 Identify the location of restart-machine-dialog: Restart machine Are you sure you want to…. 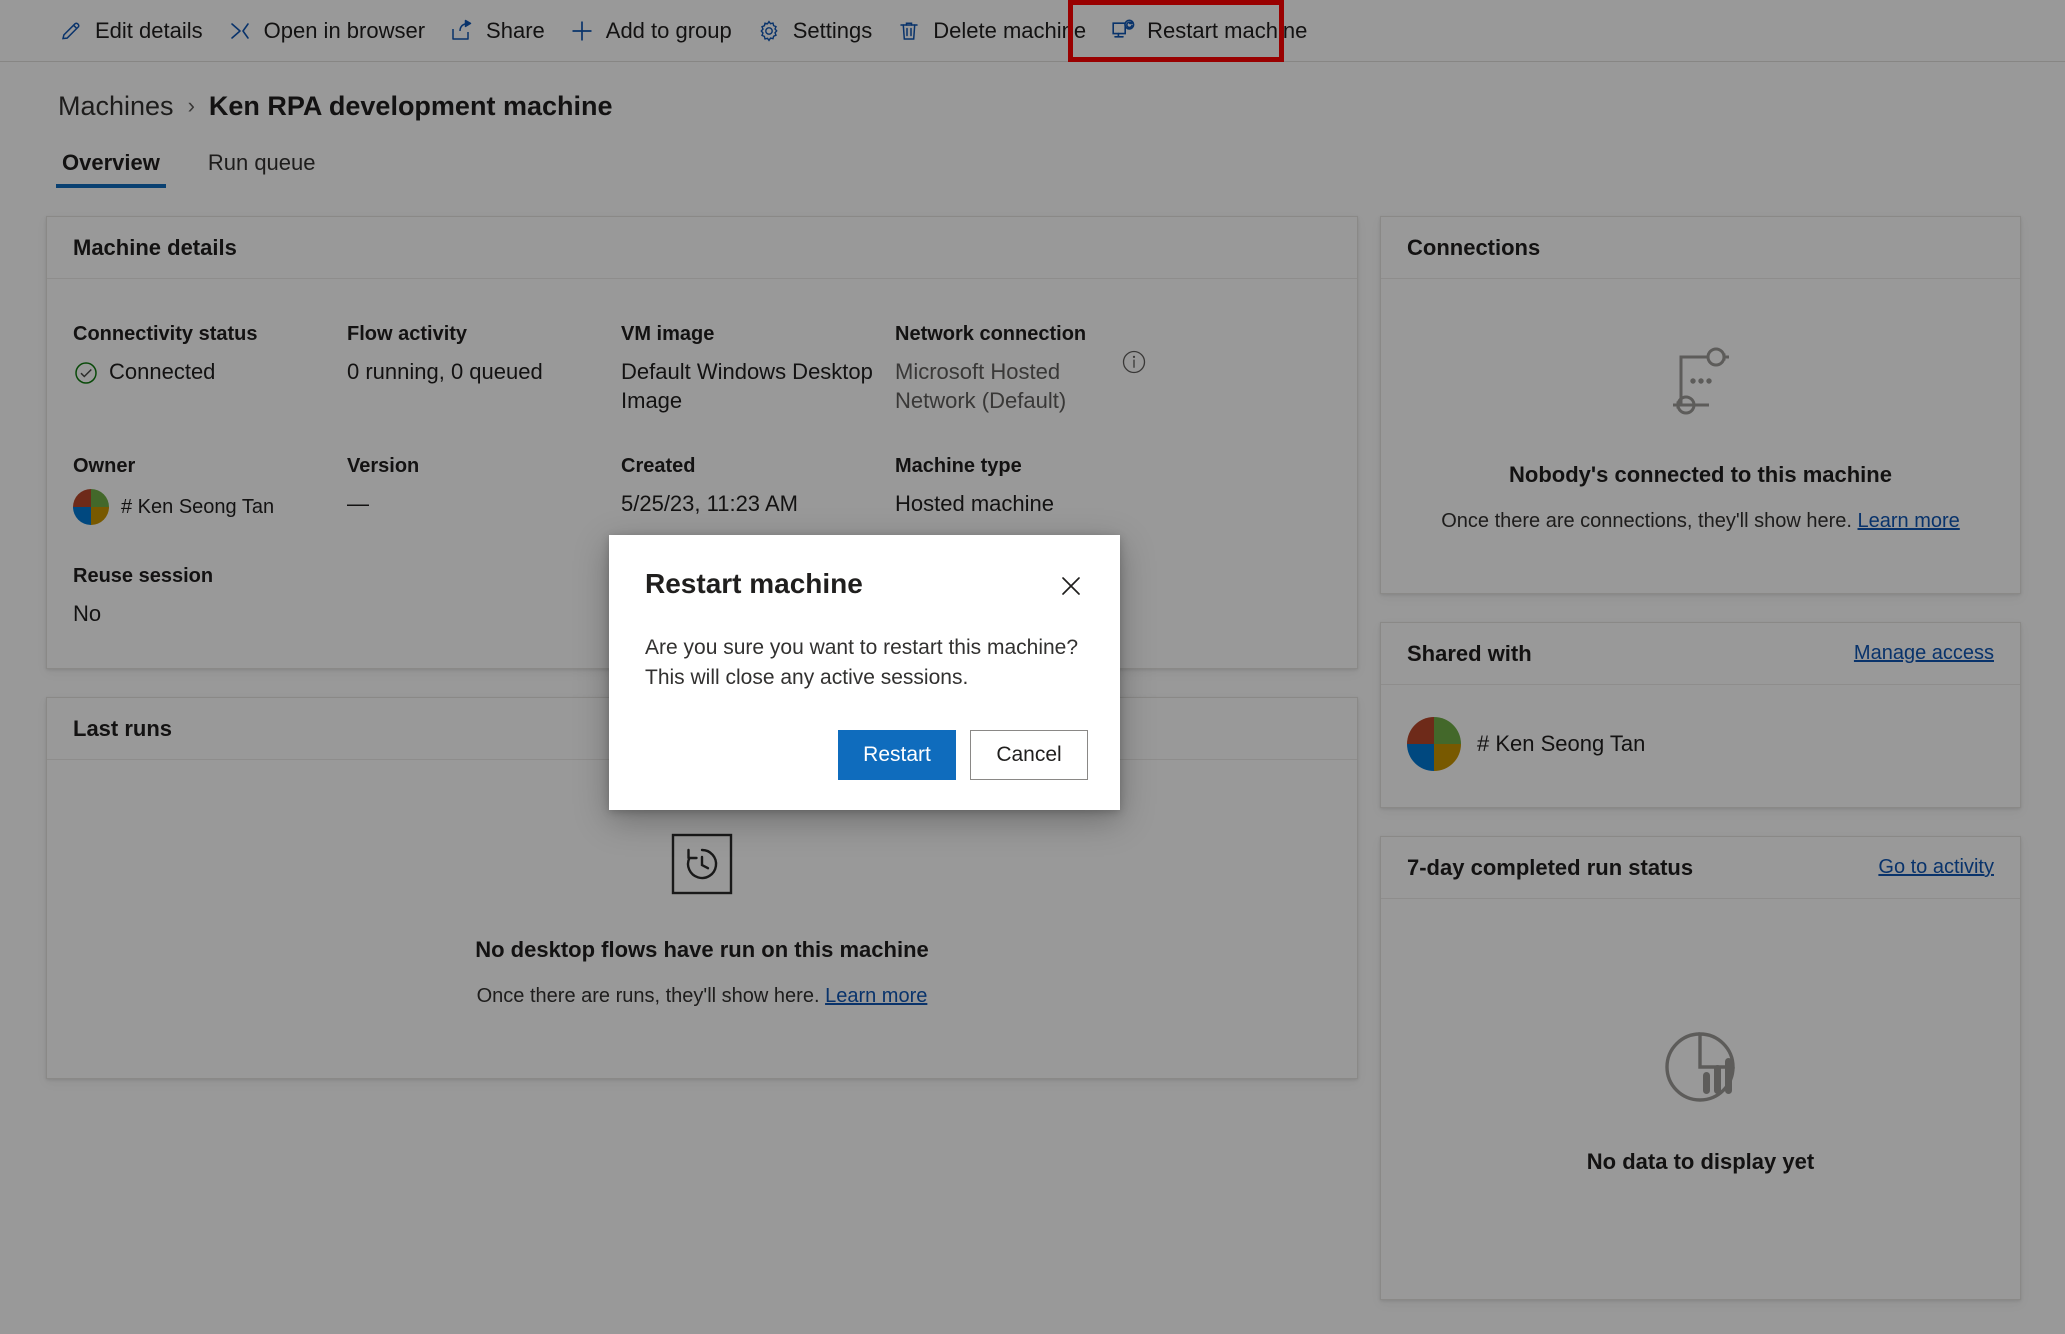
(864, 672).